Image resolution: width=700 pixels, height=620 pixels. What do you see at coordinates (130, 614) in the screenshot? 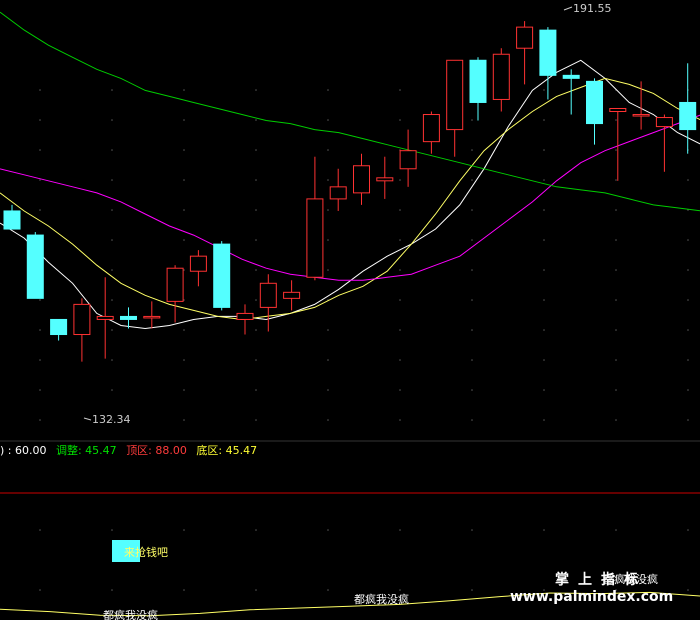
I see `overlay-text-1: 都疯我没疯` at bounding box center [130, 614].